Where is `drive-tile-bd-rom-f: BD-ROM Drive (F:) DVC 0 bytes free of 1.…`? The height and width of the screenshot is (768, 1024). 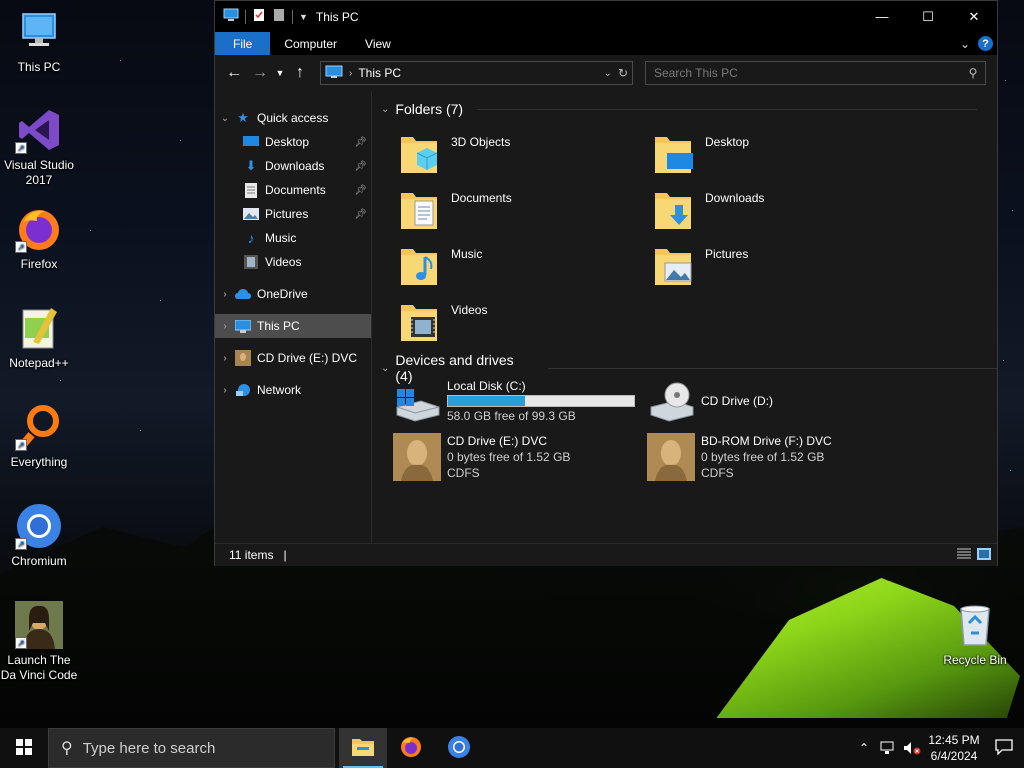 drive-tile-bd-rom-f: BD-ROM Drive (F:) DVC 0 bytes free of 1.… is located at coordinates (772, 457).